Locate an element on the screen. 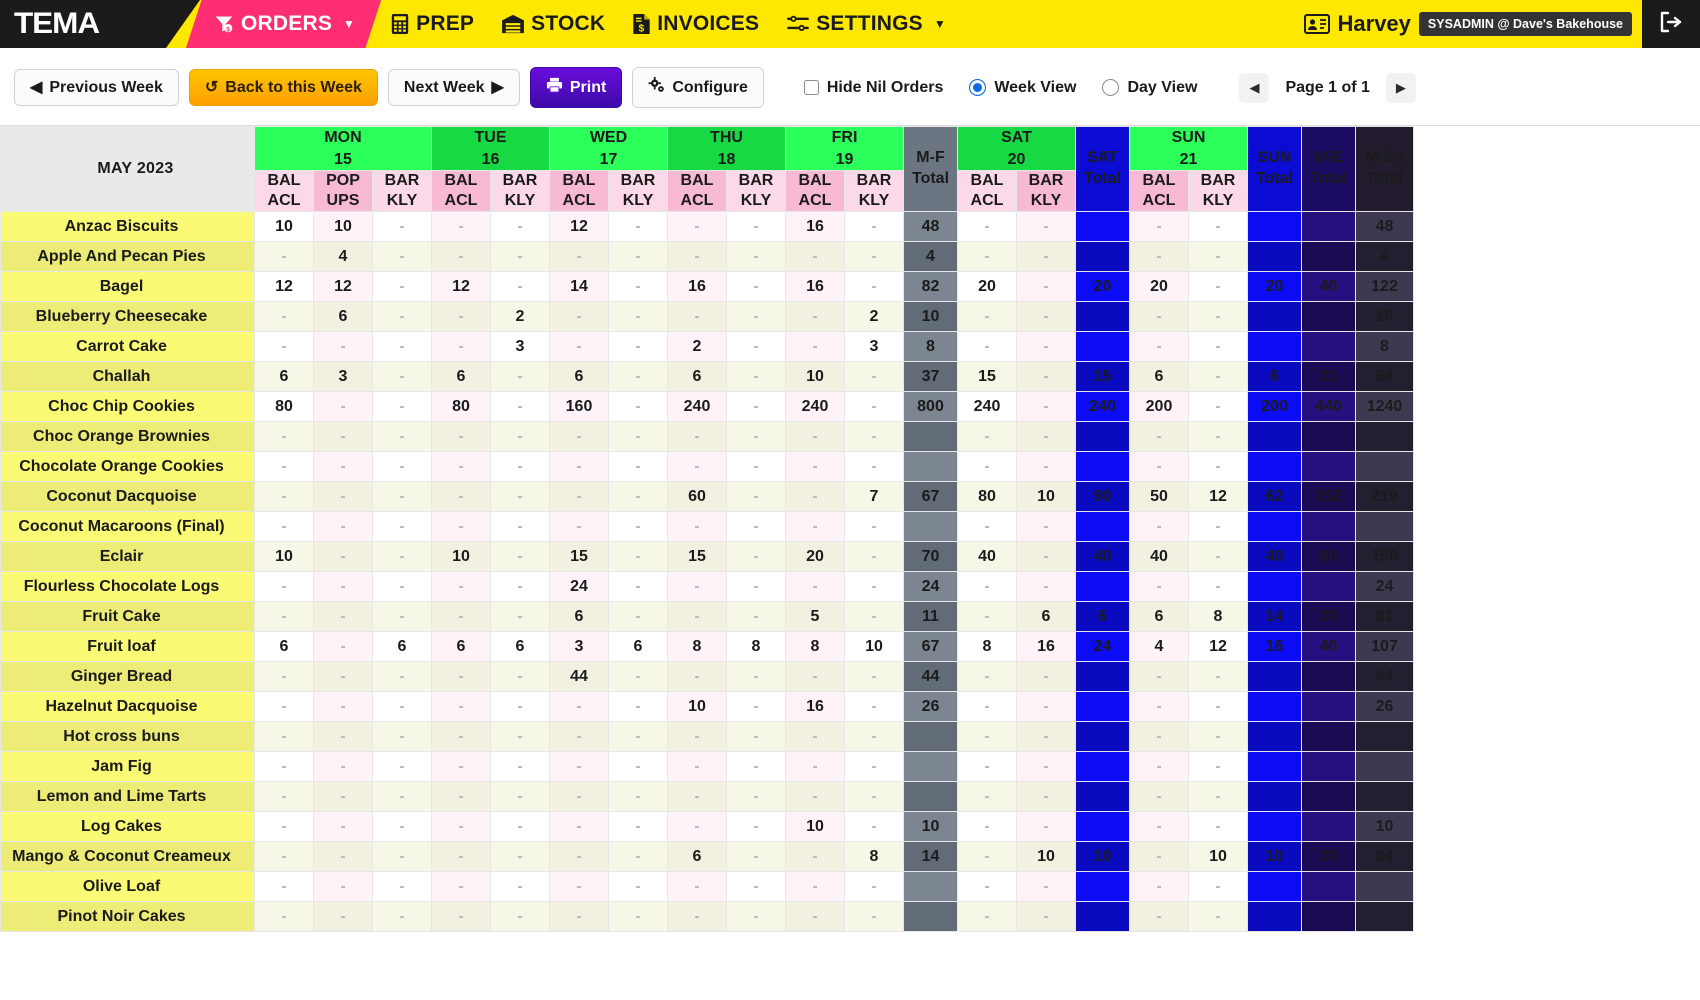 This screenshot has height=1000, width=1700. sun-total-cell: 62 is located at coordinates (1274, 497).